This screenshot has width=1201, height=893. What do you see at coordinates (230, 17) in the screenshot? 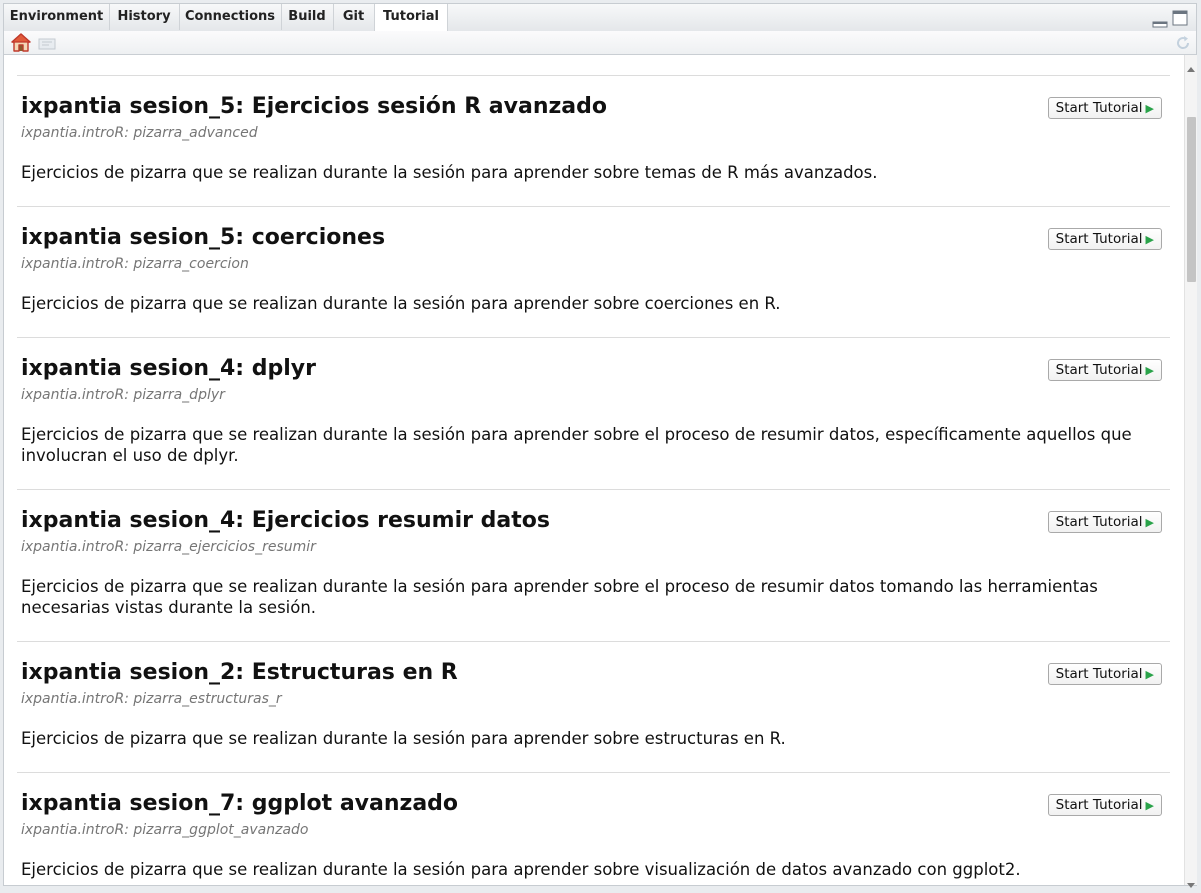
I see `tab-connections: Connections` at bounding box center [230, 17].